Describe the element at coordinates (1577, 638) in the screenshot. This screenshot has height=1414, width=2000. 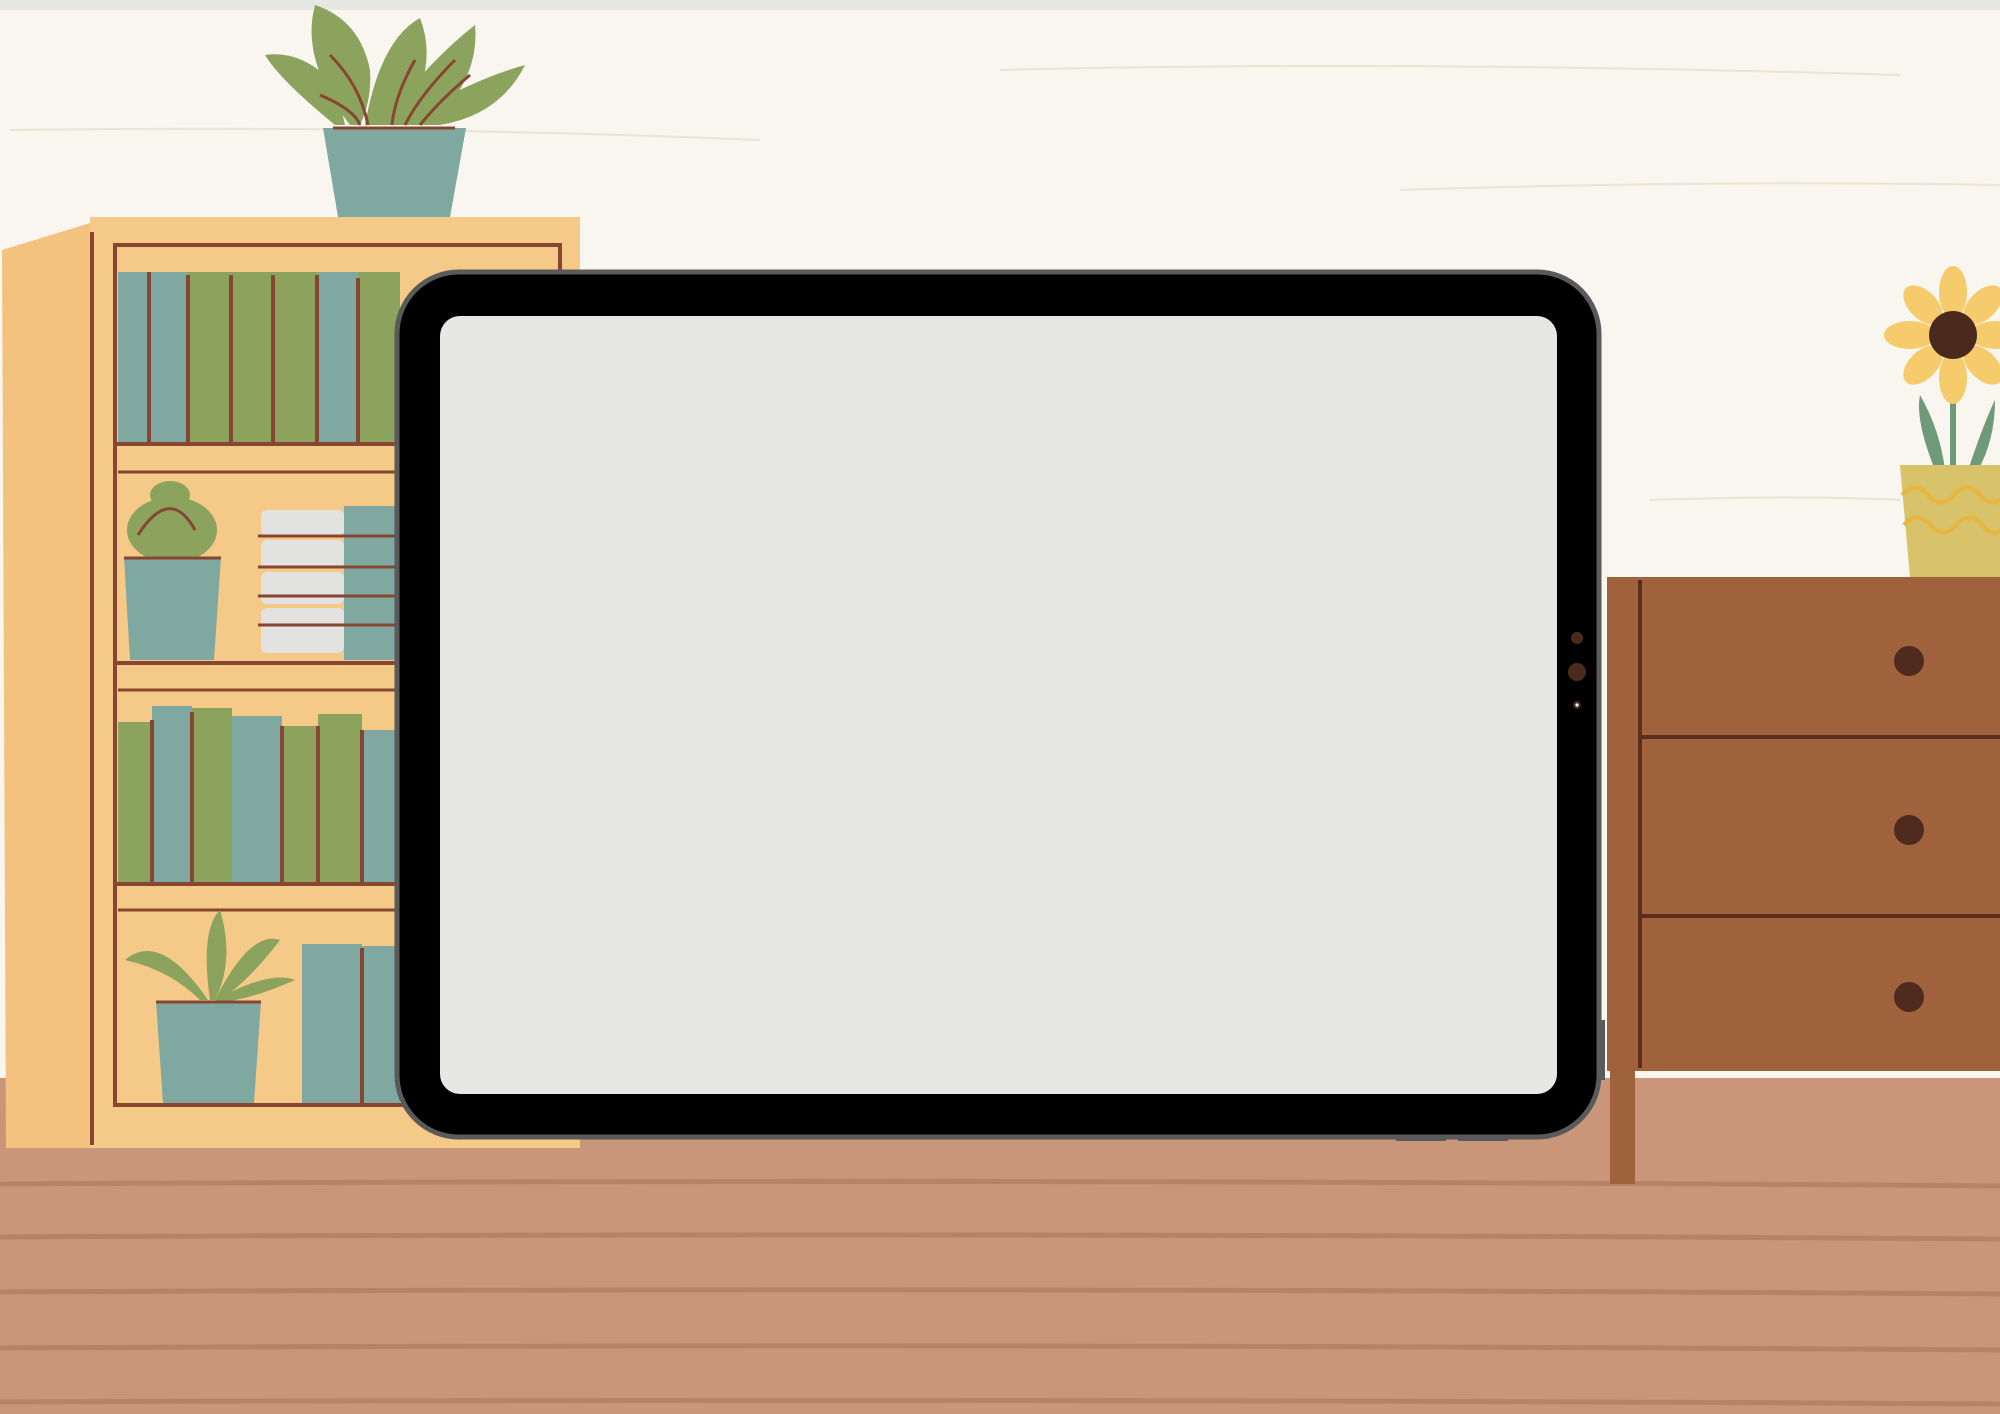
I see `camera-sensor-icon` at that location.